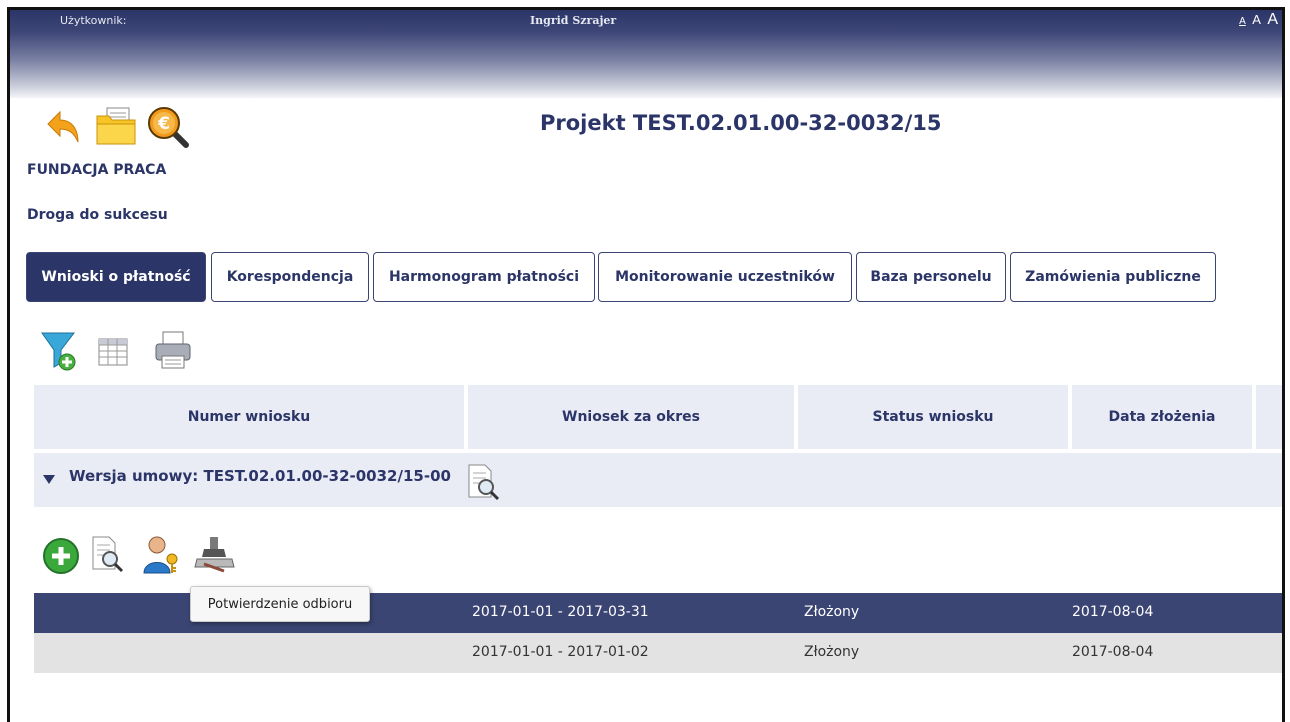 The image size is (1290, 722). What do you see at coordinates (93, 20) in the screenshot?
I see `user-label: Użytkownik:` at bounding box center [93, 20].